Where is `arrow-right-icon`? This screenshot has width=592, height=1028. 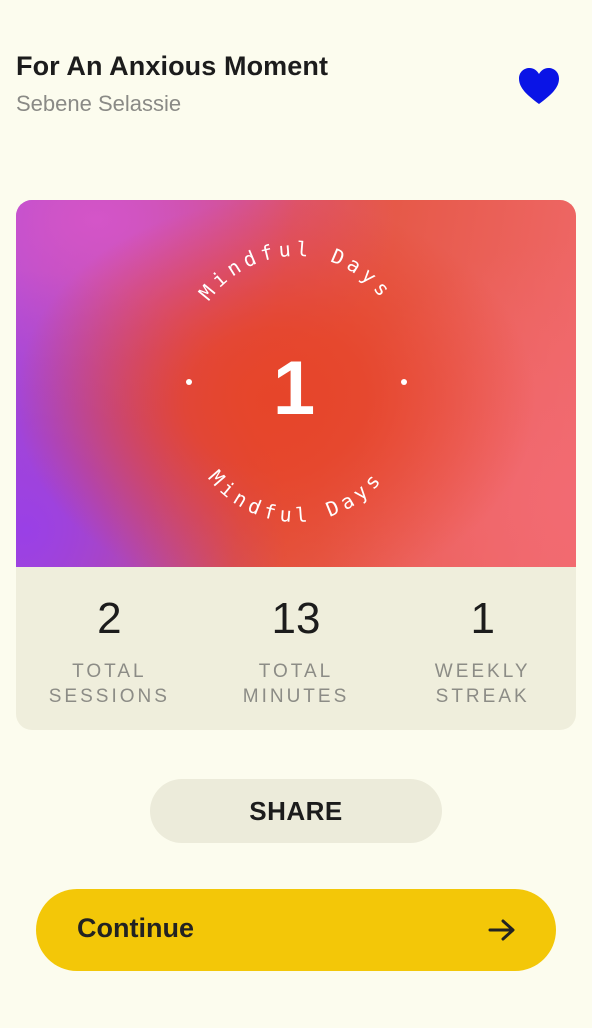 arrow-right-icon is located at coordinates (502, 930).